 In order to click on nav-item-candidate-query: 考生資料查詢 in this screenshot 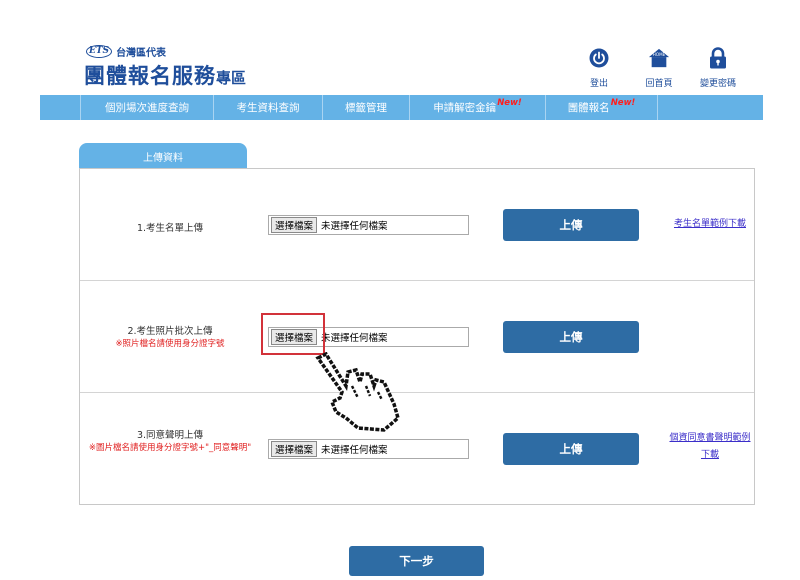, I will do `click(267, 107)`.